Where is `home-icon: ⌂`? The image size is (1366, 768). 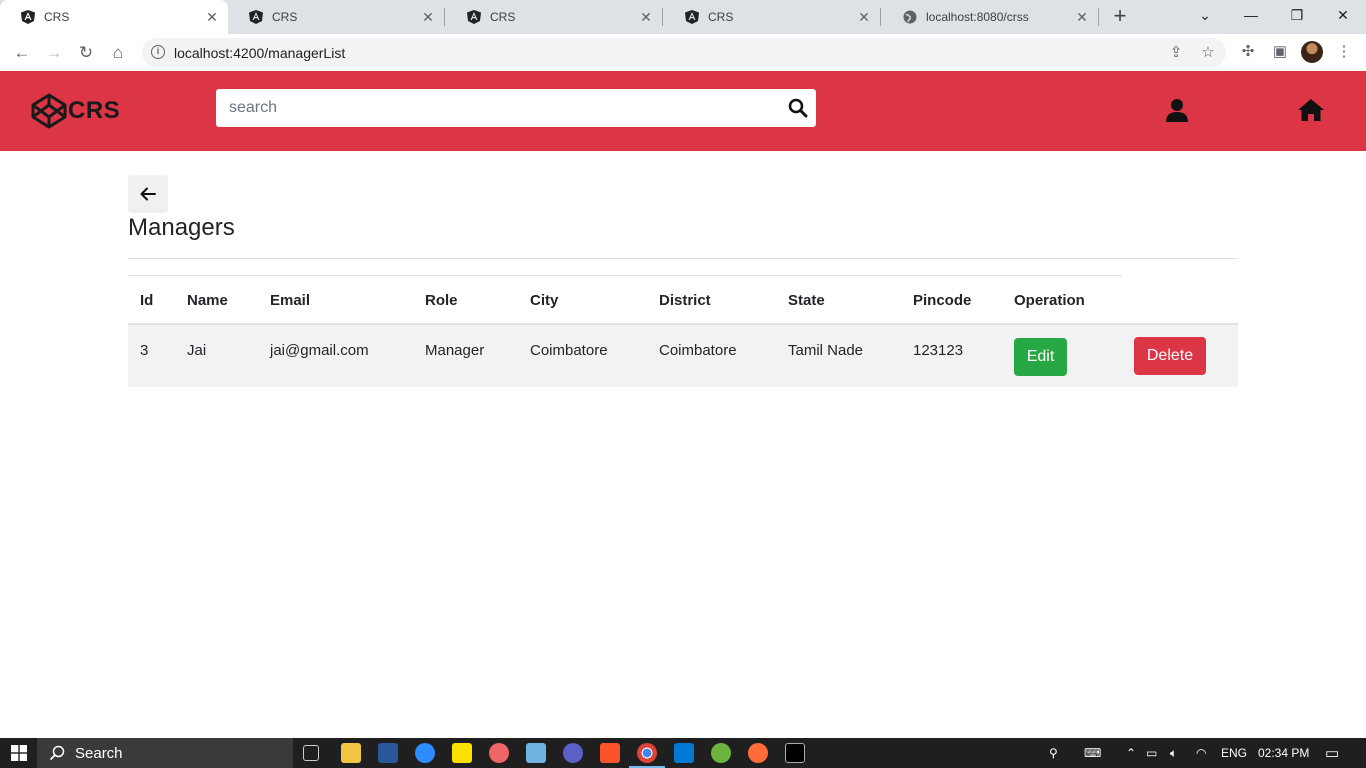 home-icon: ⌂ is located at coordinates (118, 53).